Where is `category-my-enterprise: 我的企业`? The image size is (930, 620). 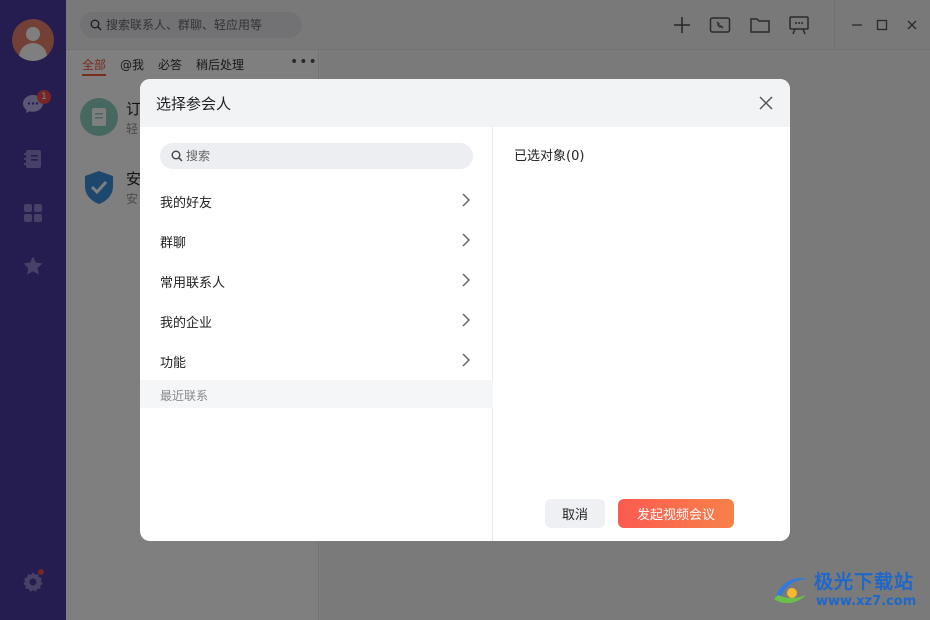 category-my-enterprise: 我的企业 is located at coordinates (316, 320).